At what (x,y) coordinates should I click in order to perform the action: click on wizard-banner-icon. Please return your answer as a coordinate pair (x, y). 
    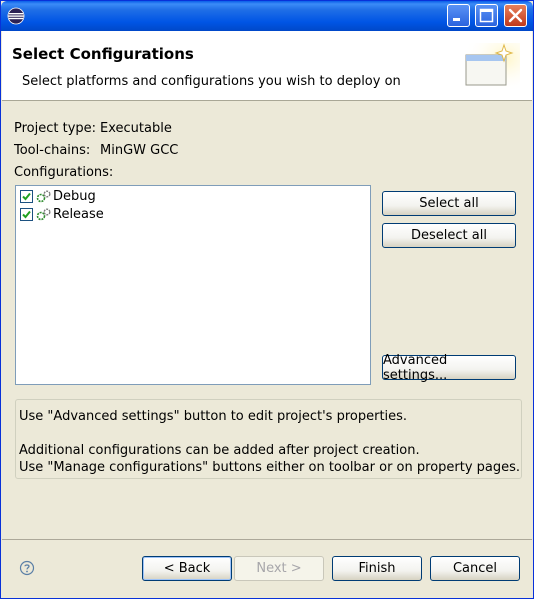
    Looking at the image, I should click on (490, 68).